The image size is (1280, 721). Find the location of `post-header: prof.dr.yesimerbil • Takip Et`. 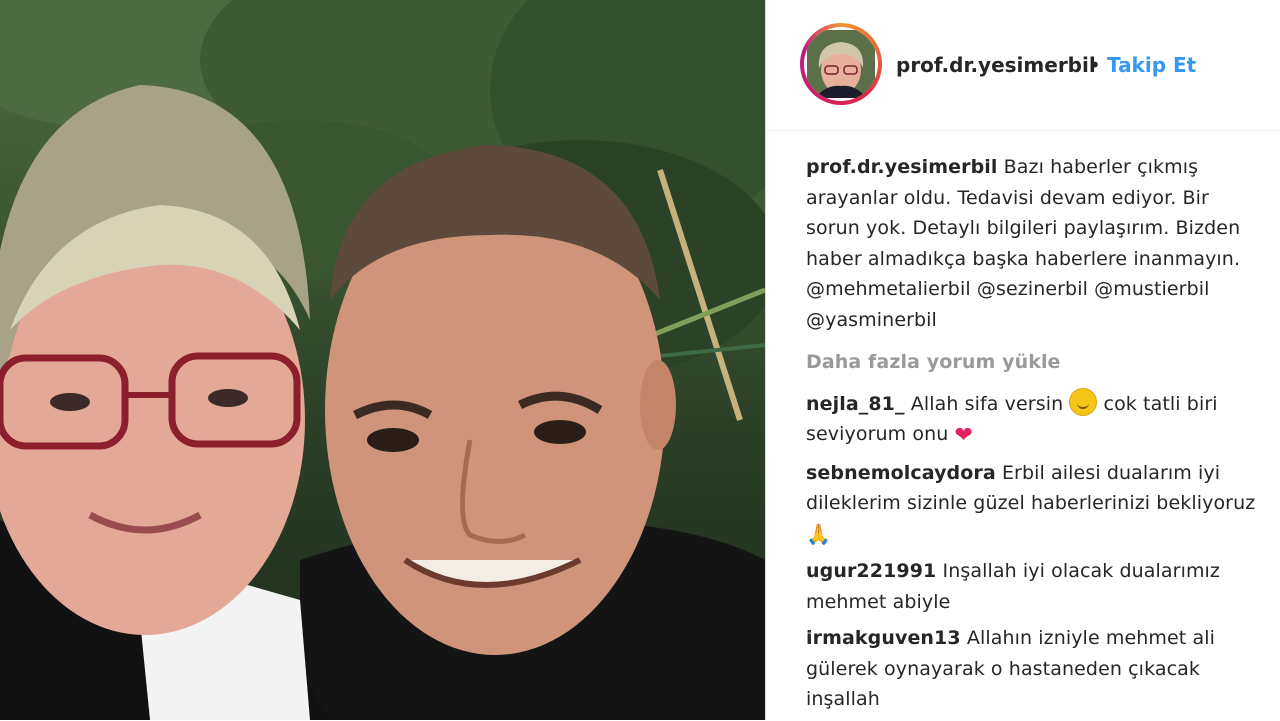

post-header: prof.dr.yesimerbil • Takip Et is located at coordinates (1023, 65).